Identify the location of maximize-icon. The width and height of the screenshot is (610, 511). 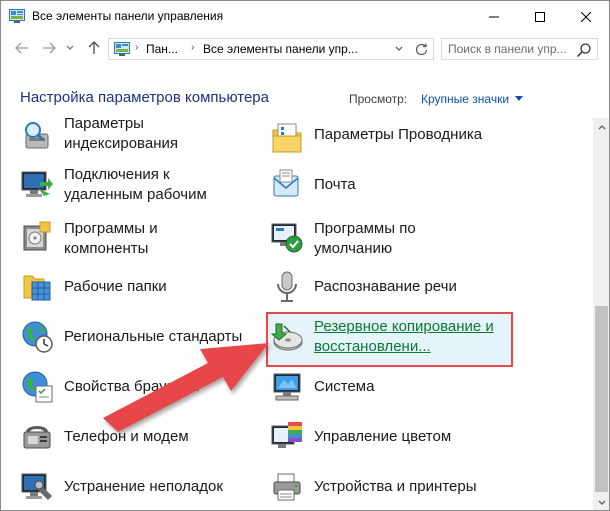
(540, 16).